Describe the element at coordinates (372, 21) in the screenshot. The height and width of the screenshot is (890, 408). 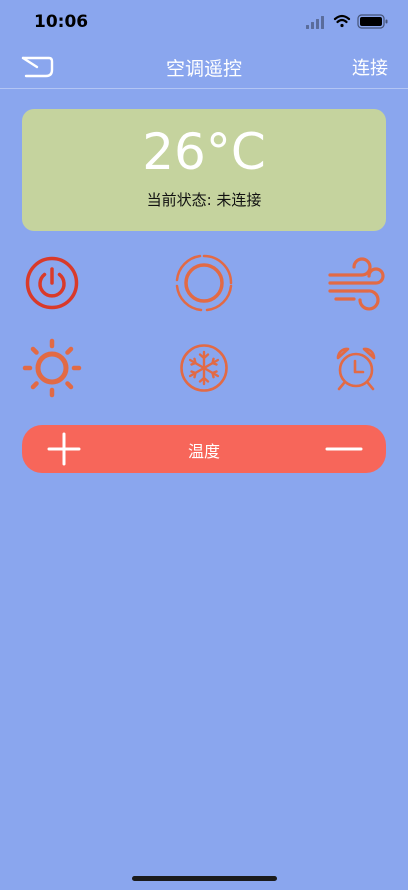
I see `battery-icon` at that location.